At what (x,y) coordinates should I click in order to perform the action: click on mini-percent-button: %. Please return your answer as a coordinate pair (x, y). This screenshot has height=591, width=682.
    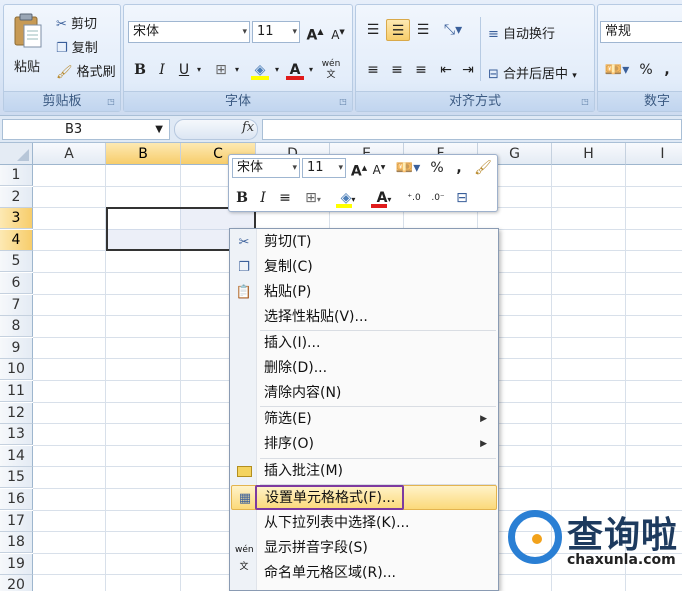
    Looking at the image, I should click on (437, 168).